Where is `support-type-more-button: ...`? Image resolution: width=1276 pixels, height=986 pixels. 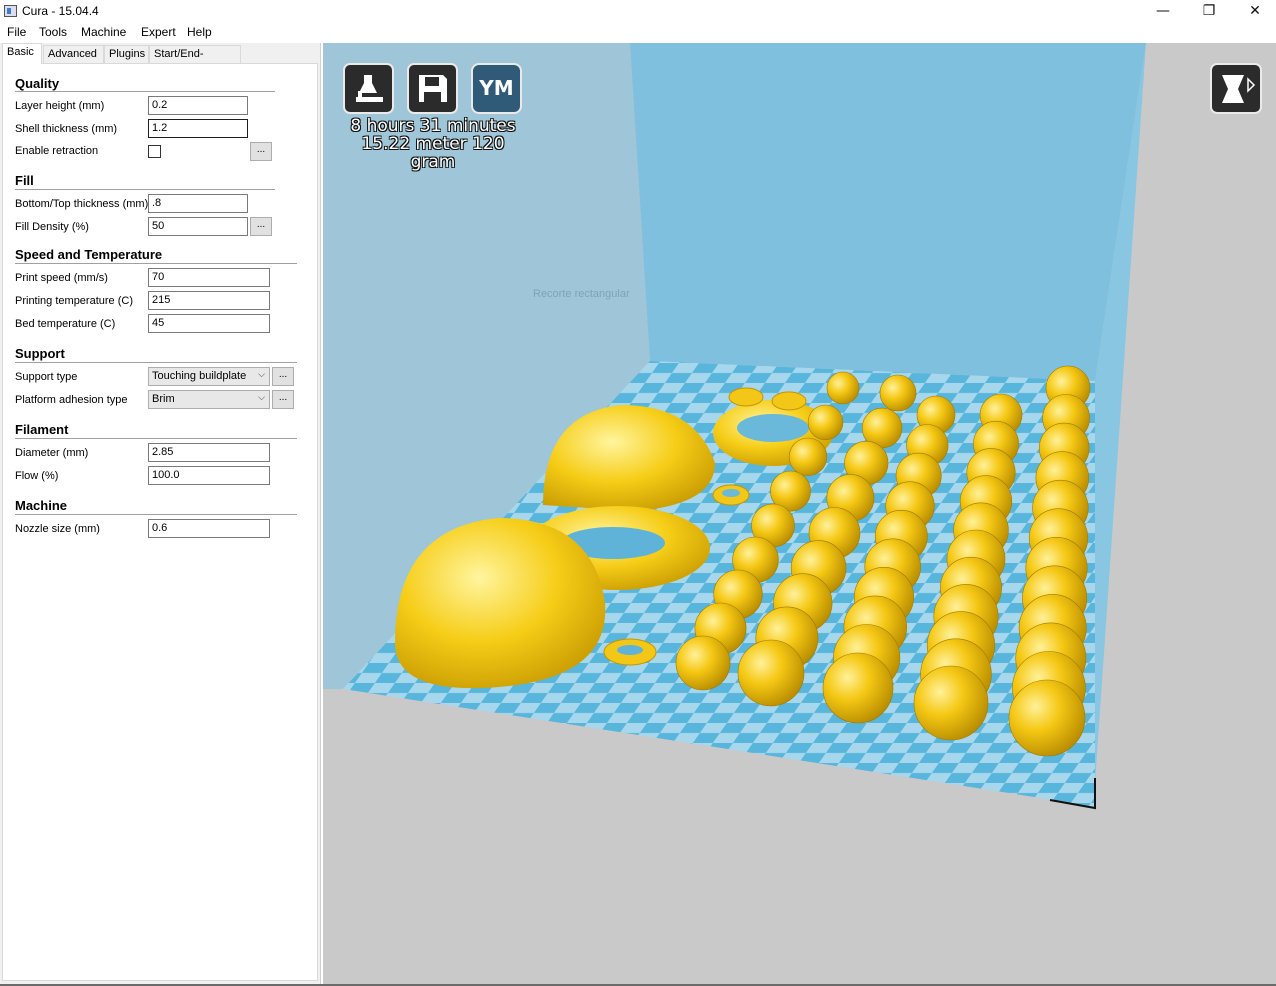 support-type-more-button: ... is located at coordinates (283, 376).